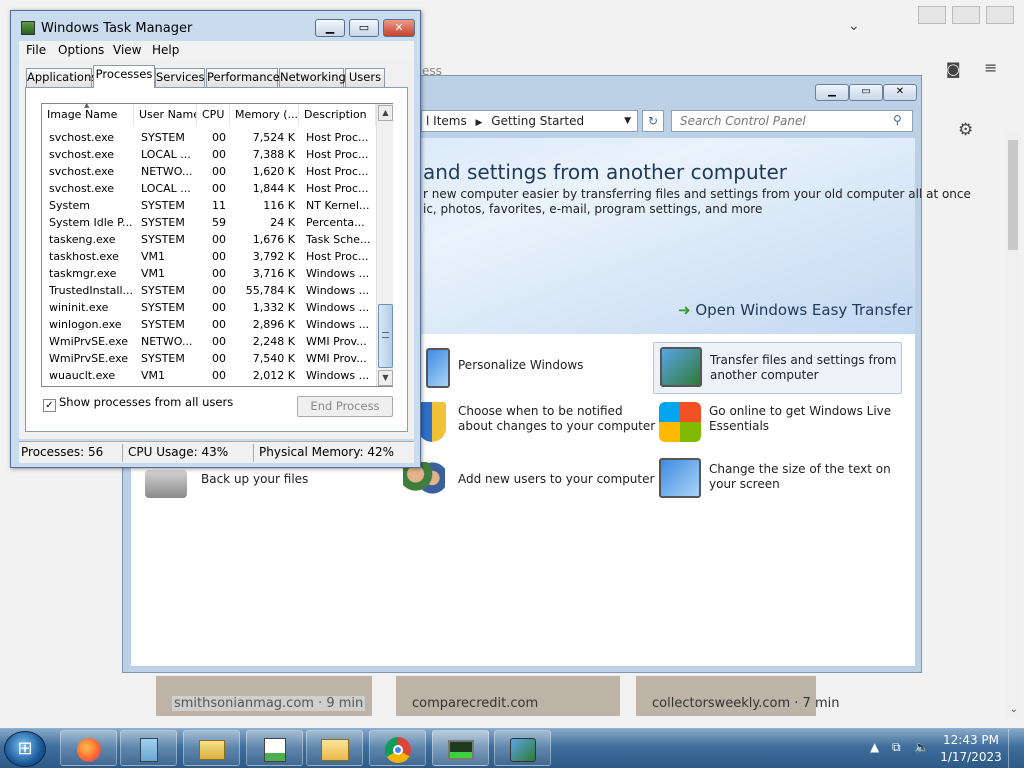 The image size is (1024, 768). What do you see at coordinates (273, 171) in the screenshot?
I see `table-cell: 1,620 K` at bounding box center [273, 171].